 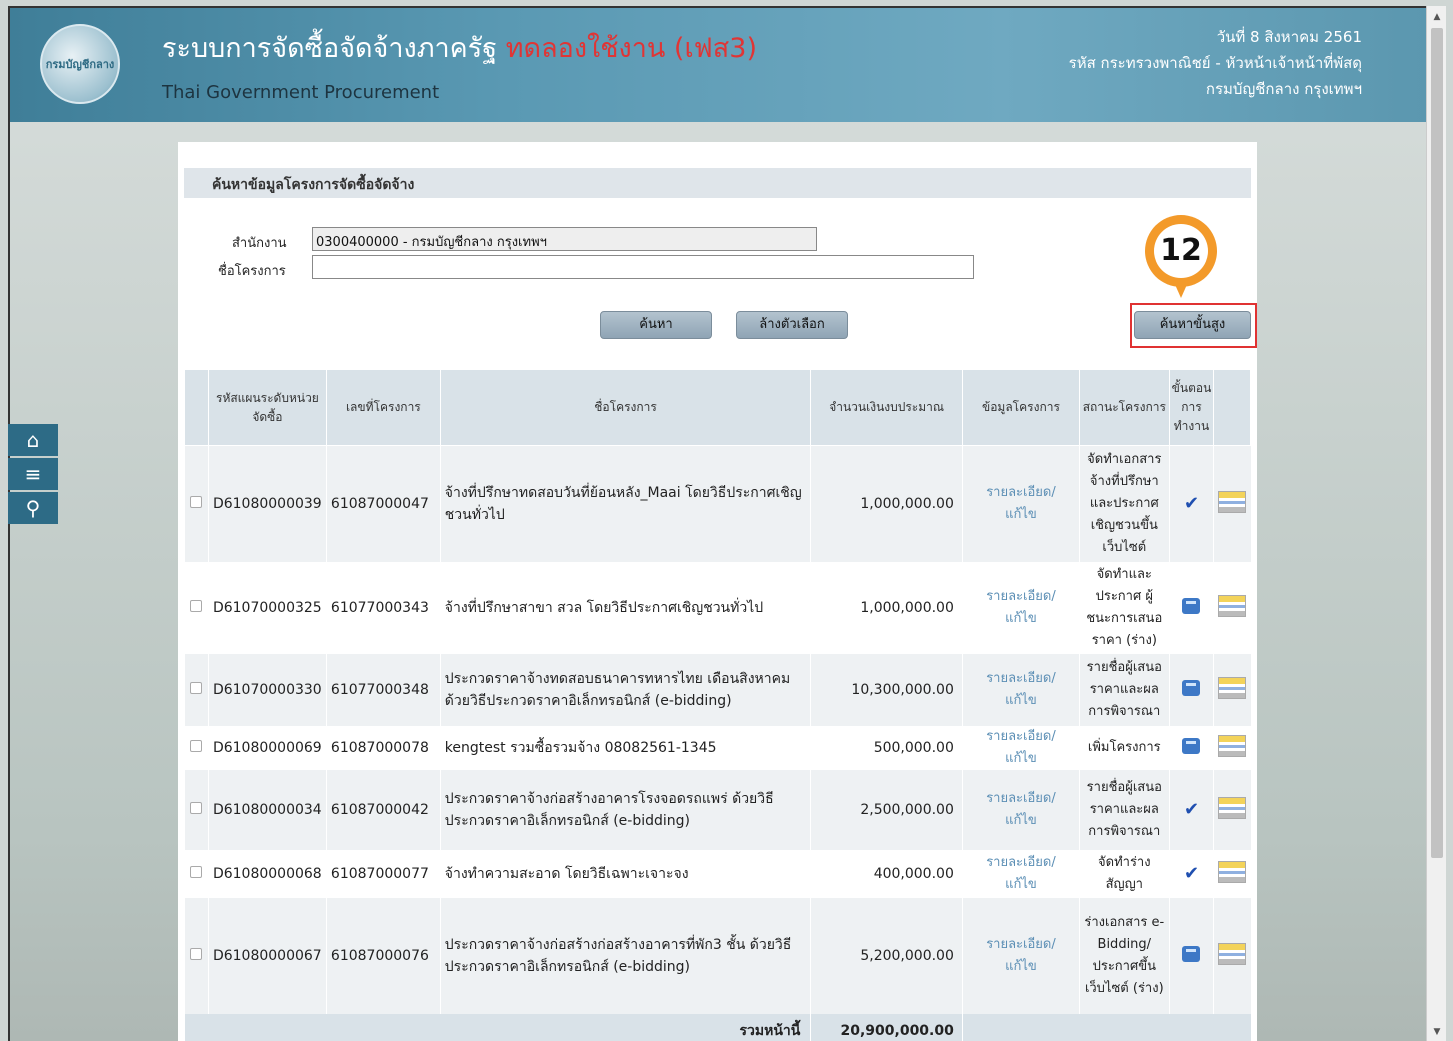 What do you see at coordinates (267, 747) in the screenshot?
I see `plan-code: D61080000069` at bounding box center [267, 747].